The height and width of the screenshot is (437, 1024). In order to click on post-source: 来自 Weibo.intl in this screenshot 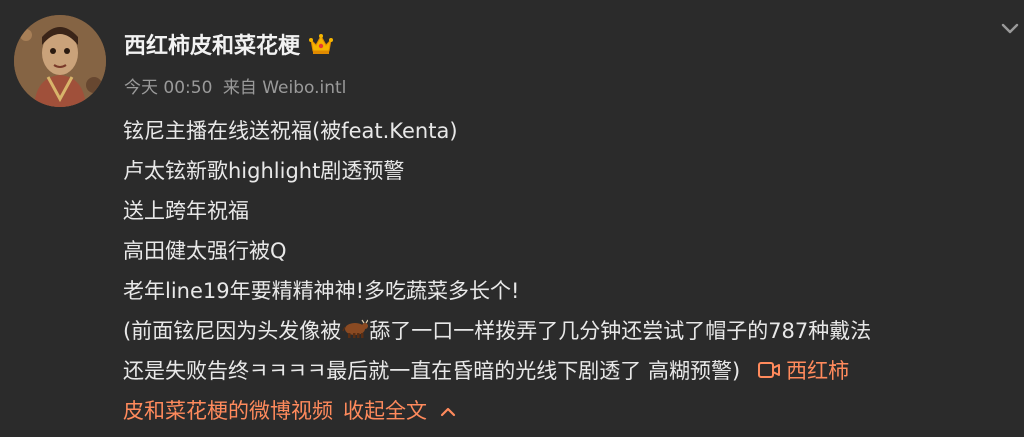, I will do `click(284, 88)`.